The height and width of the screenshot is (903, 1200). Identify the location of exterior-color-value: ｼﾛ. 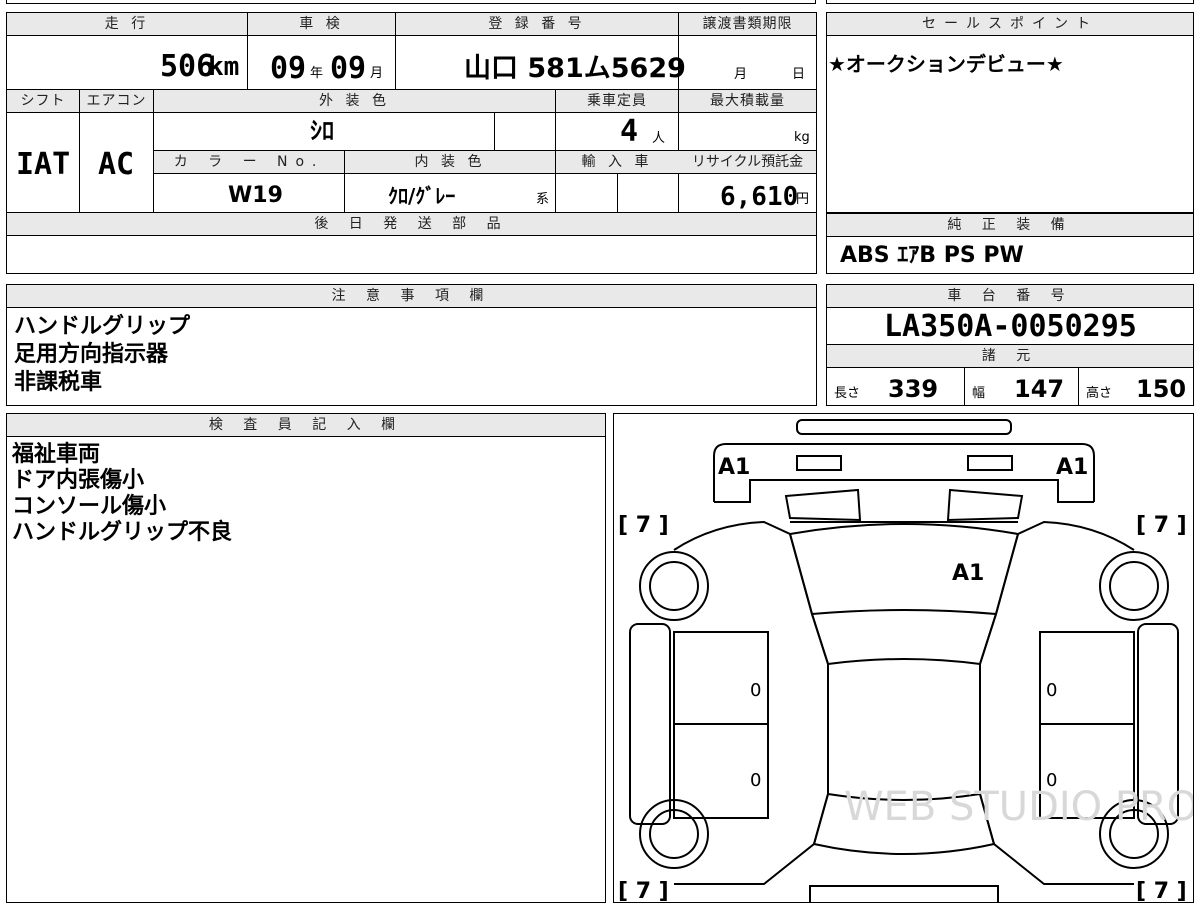
(322, 131).